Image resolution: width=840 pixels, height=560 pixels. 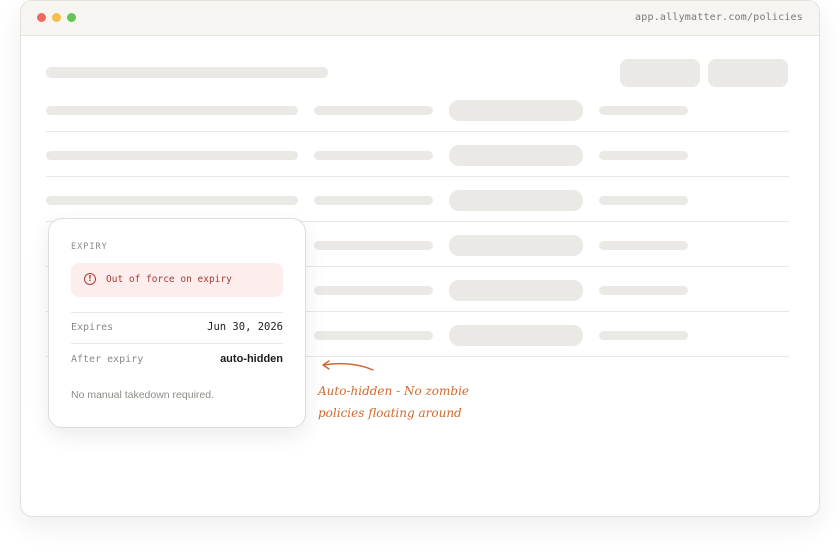 I want to click on expires-value: Jun 30, 2026, so click(x=245, y=327).